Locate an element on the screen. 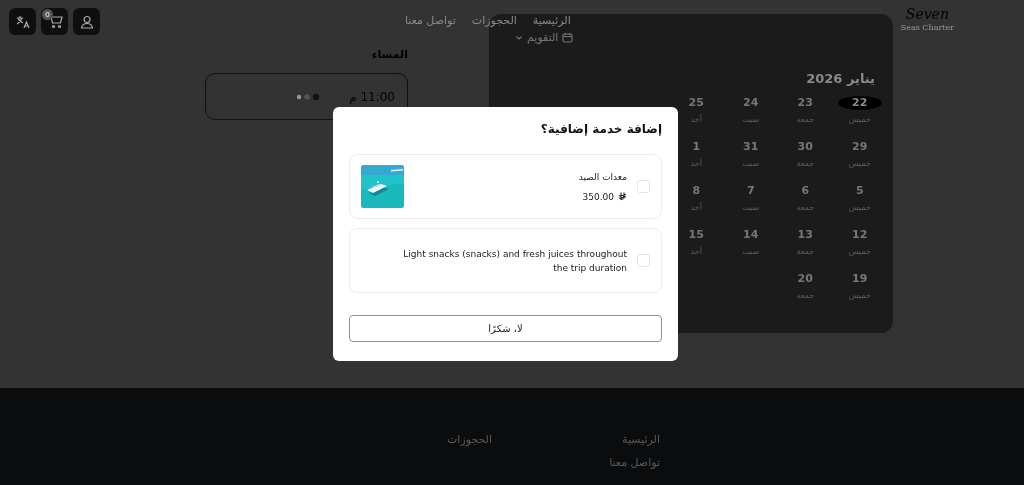 This screenshot has height=485, width=1024. cart-button: 0 is located at coordinates (54, 21).